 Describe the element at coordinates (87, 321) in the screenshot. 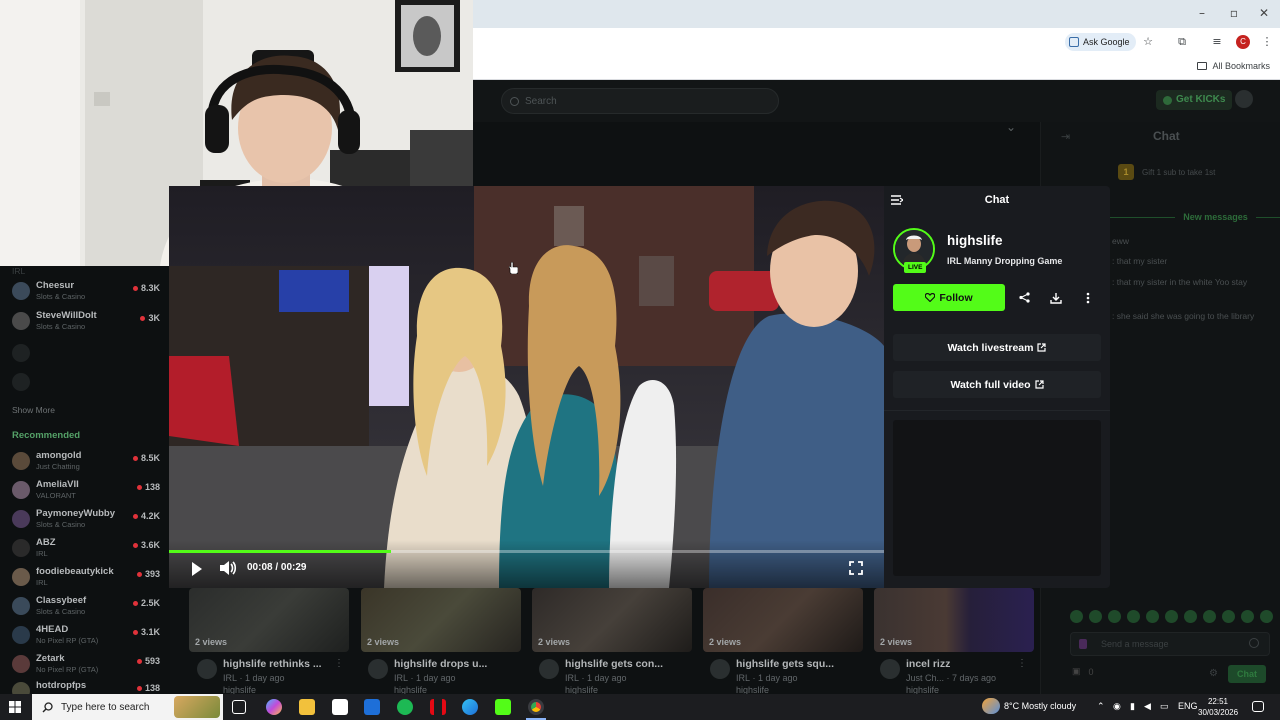

I see `sidebar-channel: SteveWillDoIt Slots & Casino 3K` at that location.